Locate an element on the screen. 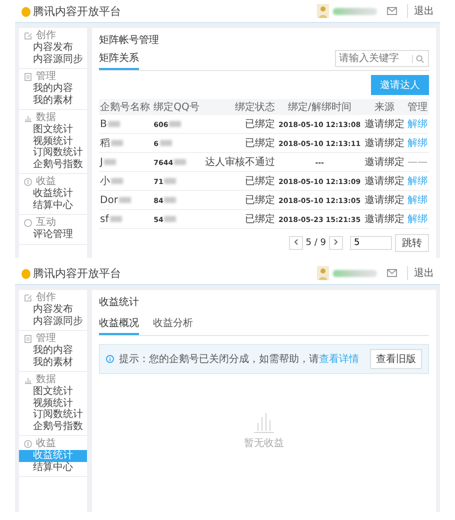 This screenshot has height=520, width=455. bind-status: 达人审核不通过 is located at coordinates (240, 162).